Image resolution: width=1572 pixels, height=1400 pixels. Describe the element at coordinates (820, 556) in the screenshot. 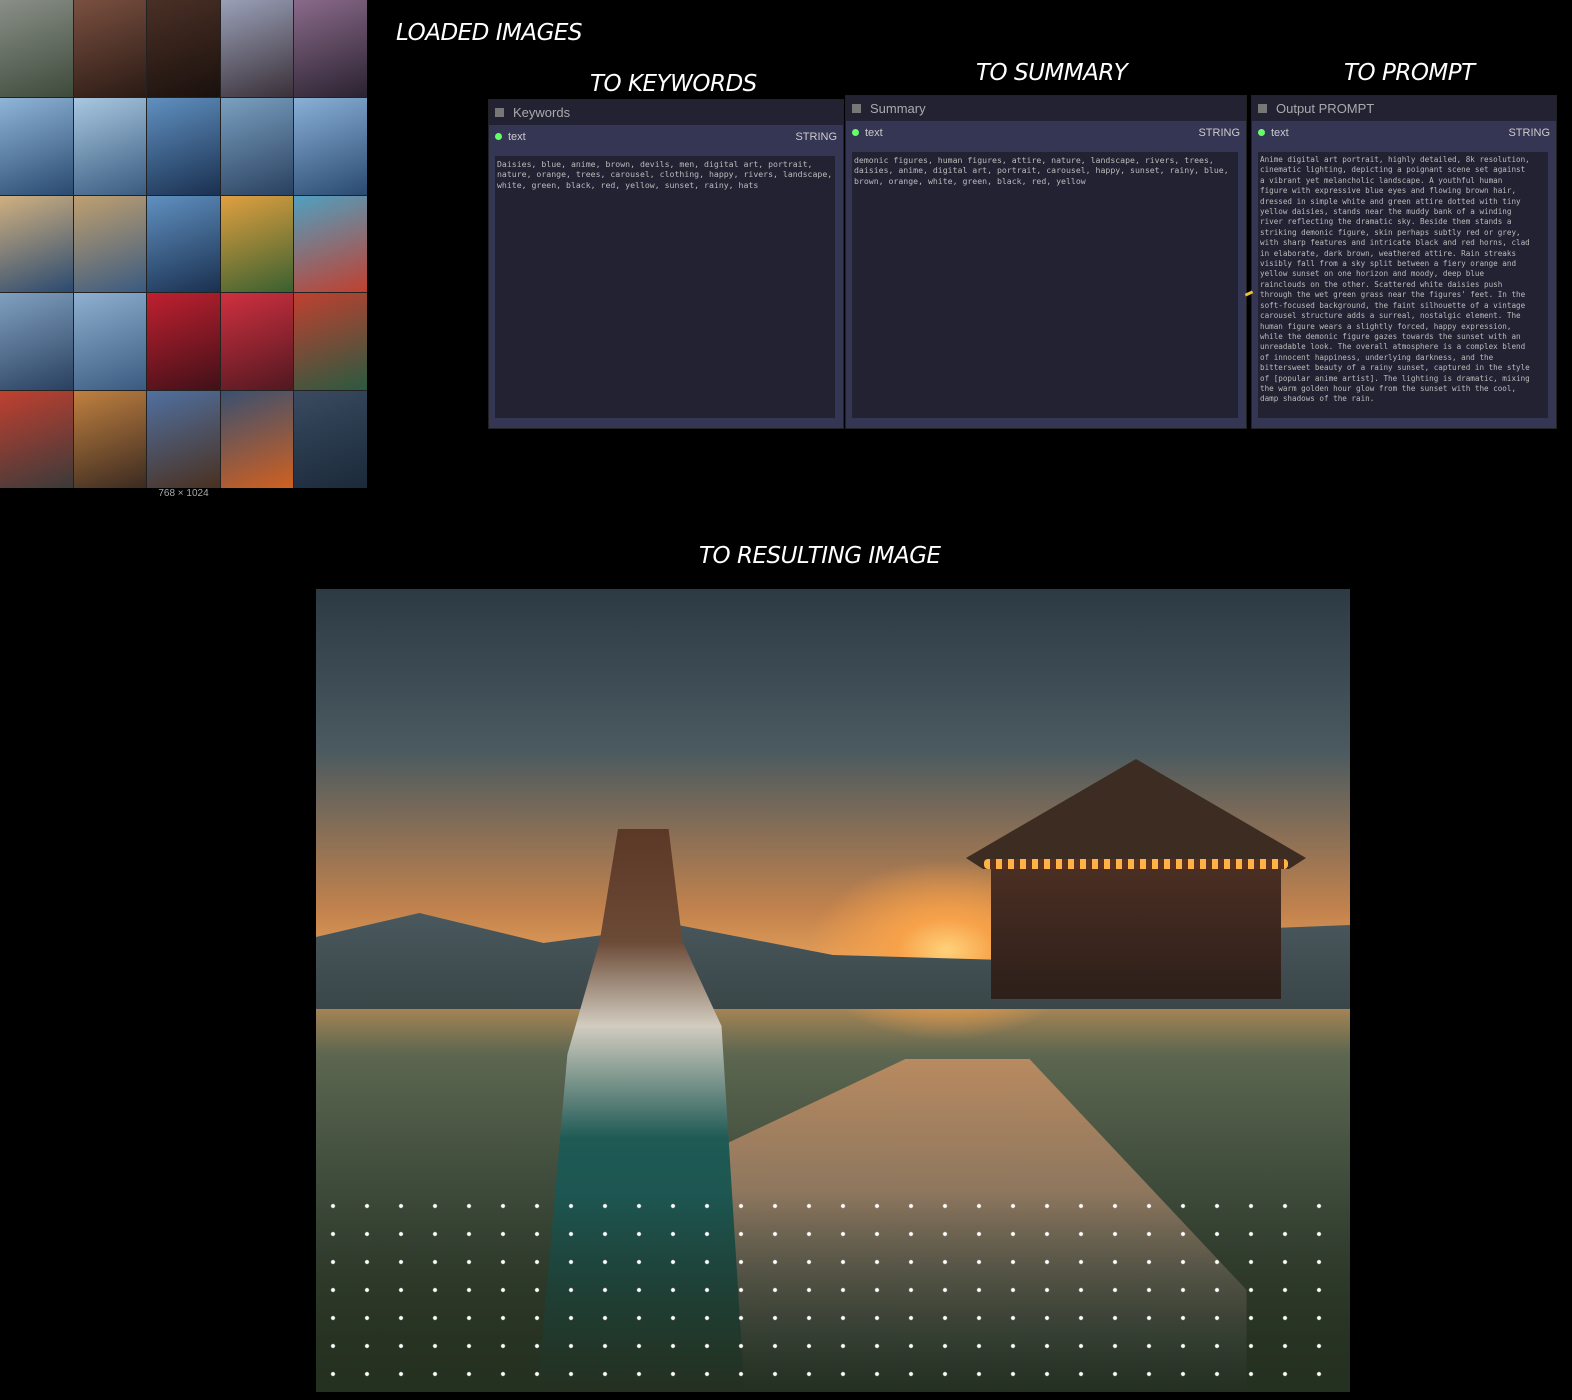

I see `heading-to-resulting-image: TO RESULTING IMAGE` at that location.